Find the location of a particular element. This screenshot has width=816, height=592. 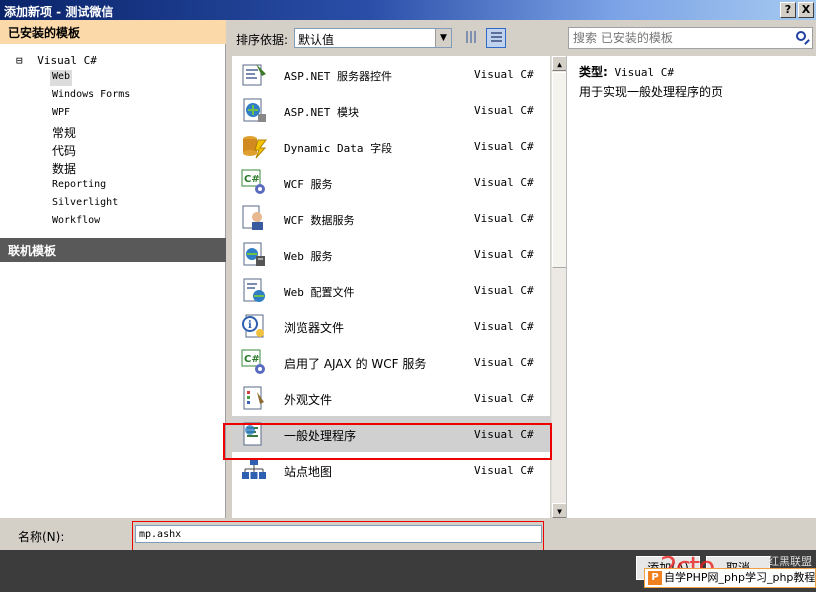

template-item: i 浏览器文件 Visual C# is located at coordinates (391, 326).